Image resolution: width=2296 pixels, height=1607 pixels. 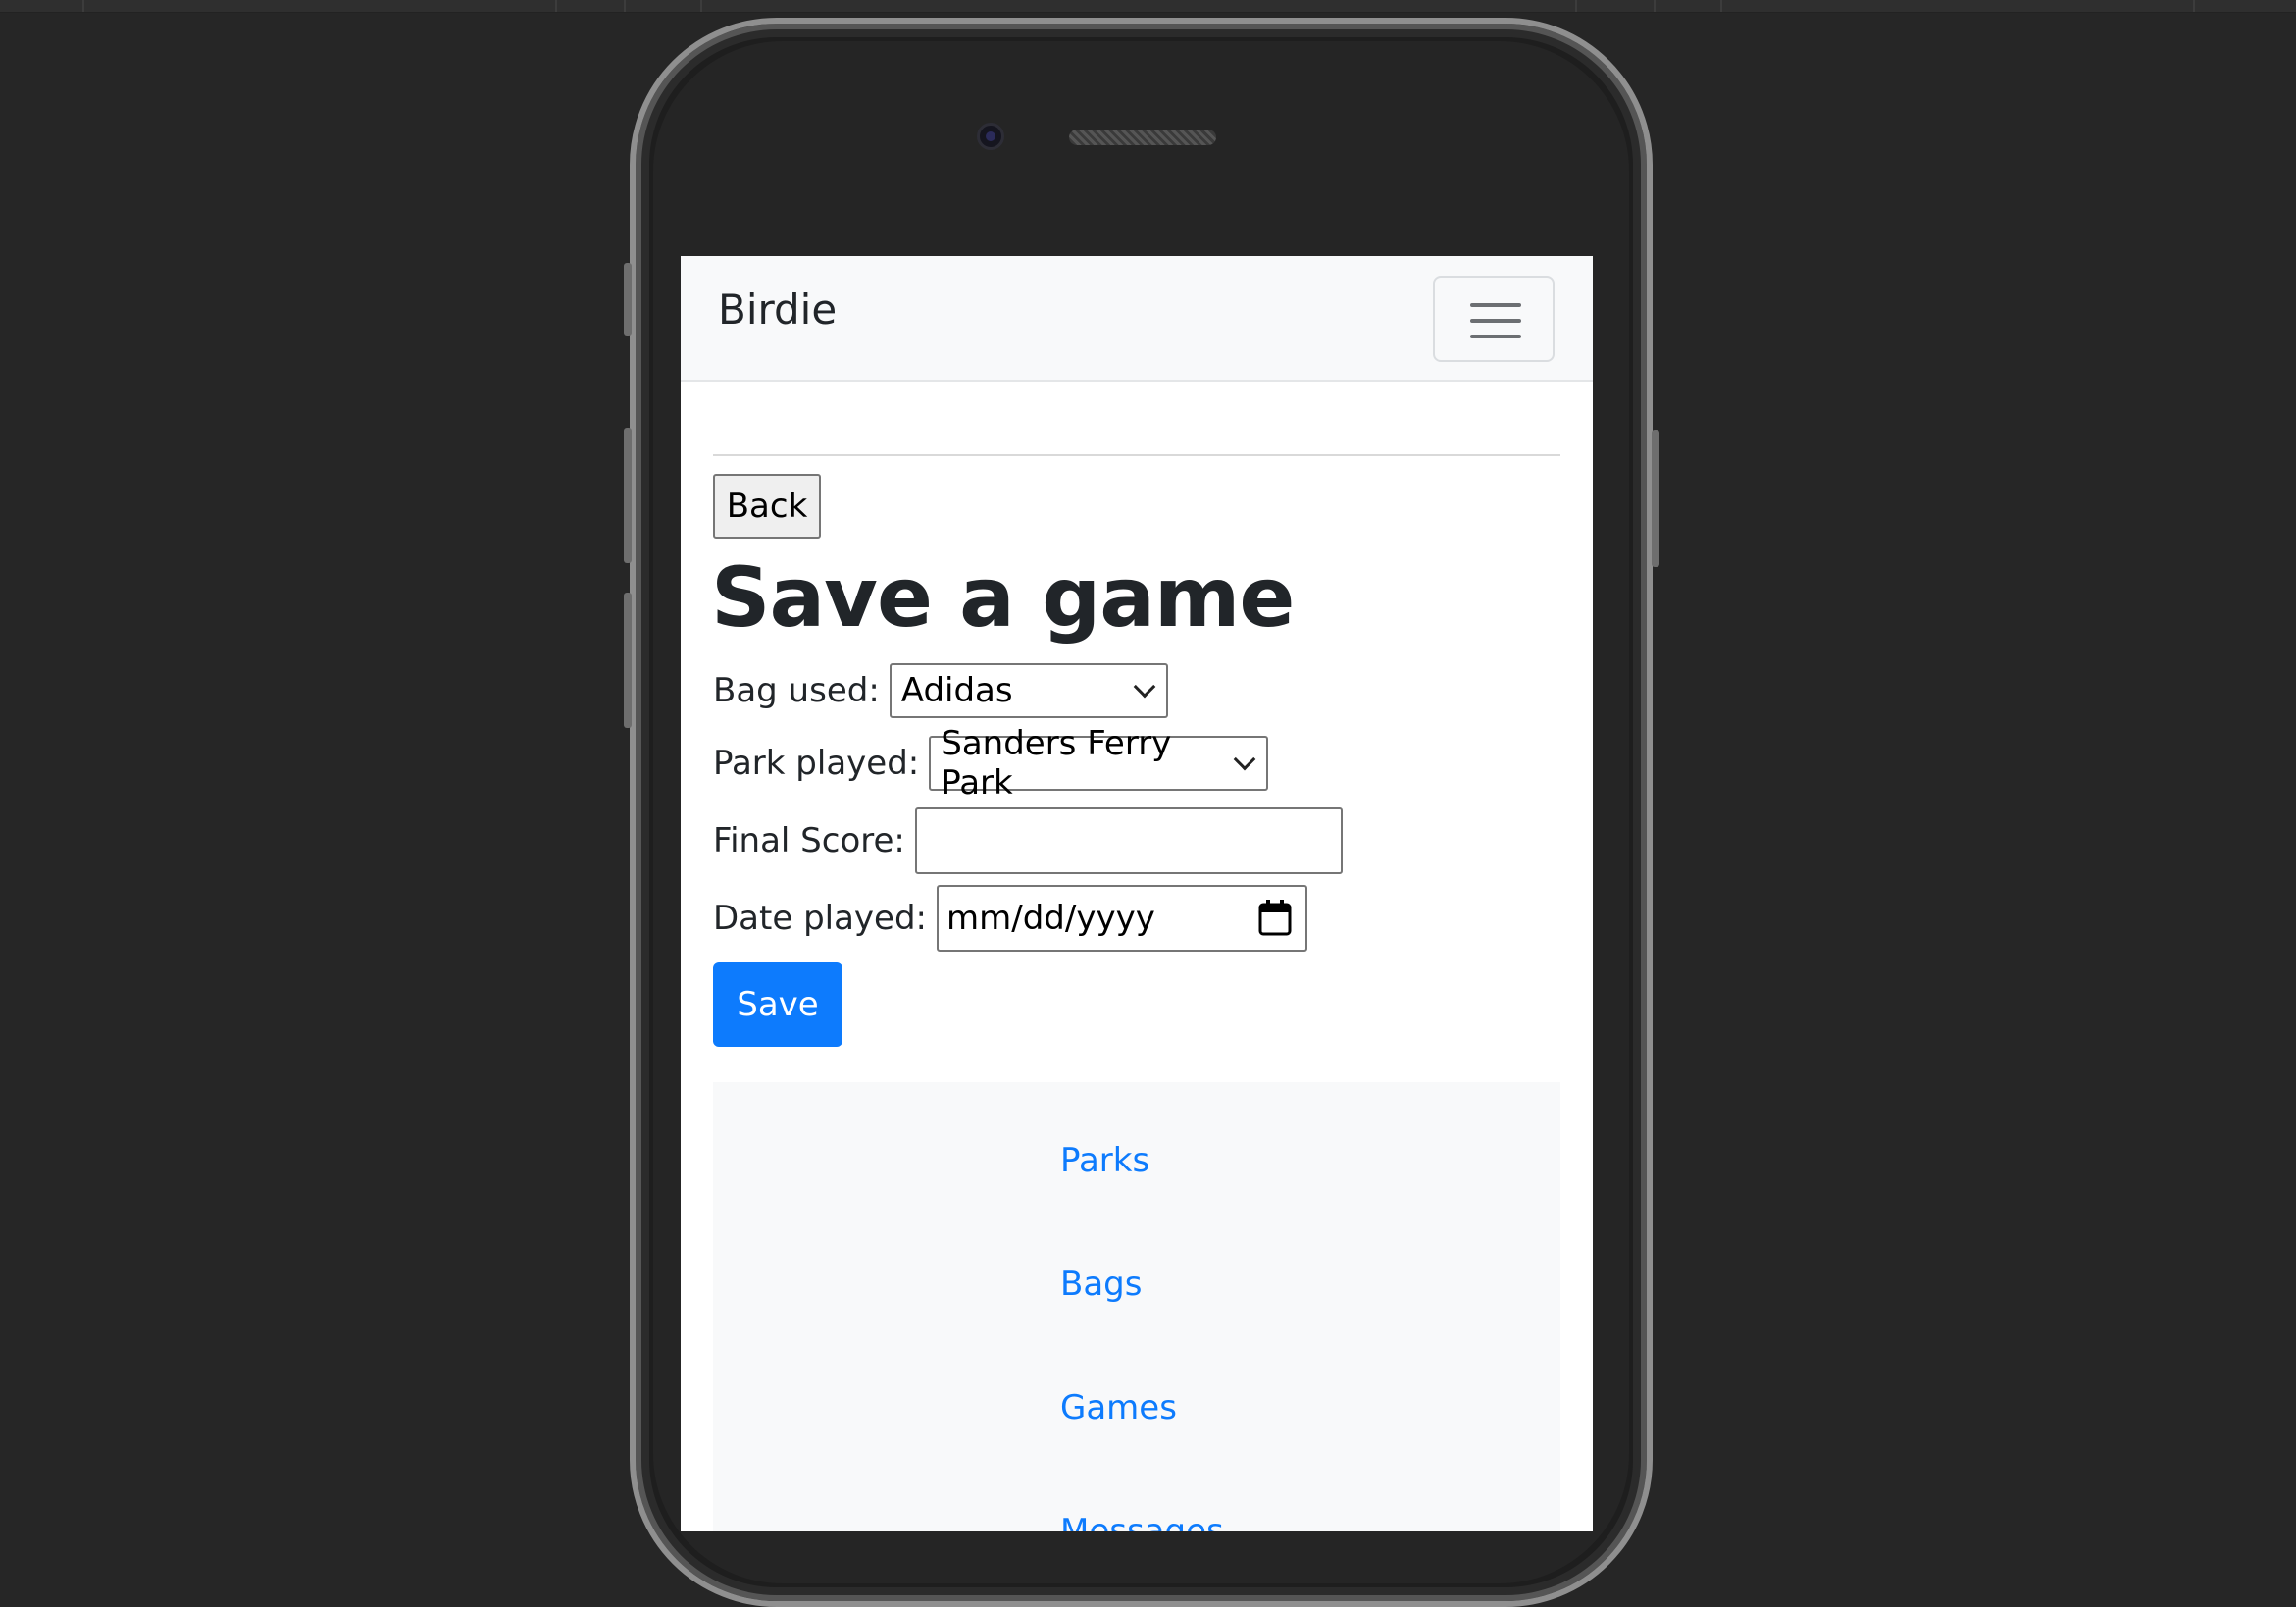 I want to click on date-placeholder: mm/dd/yyyy, so click(x=1050, y=918).